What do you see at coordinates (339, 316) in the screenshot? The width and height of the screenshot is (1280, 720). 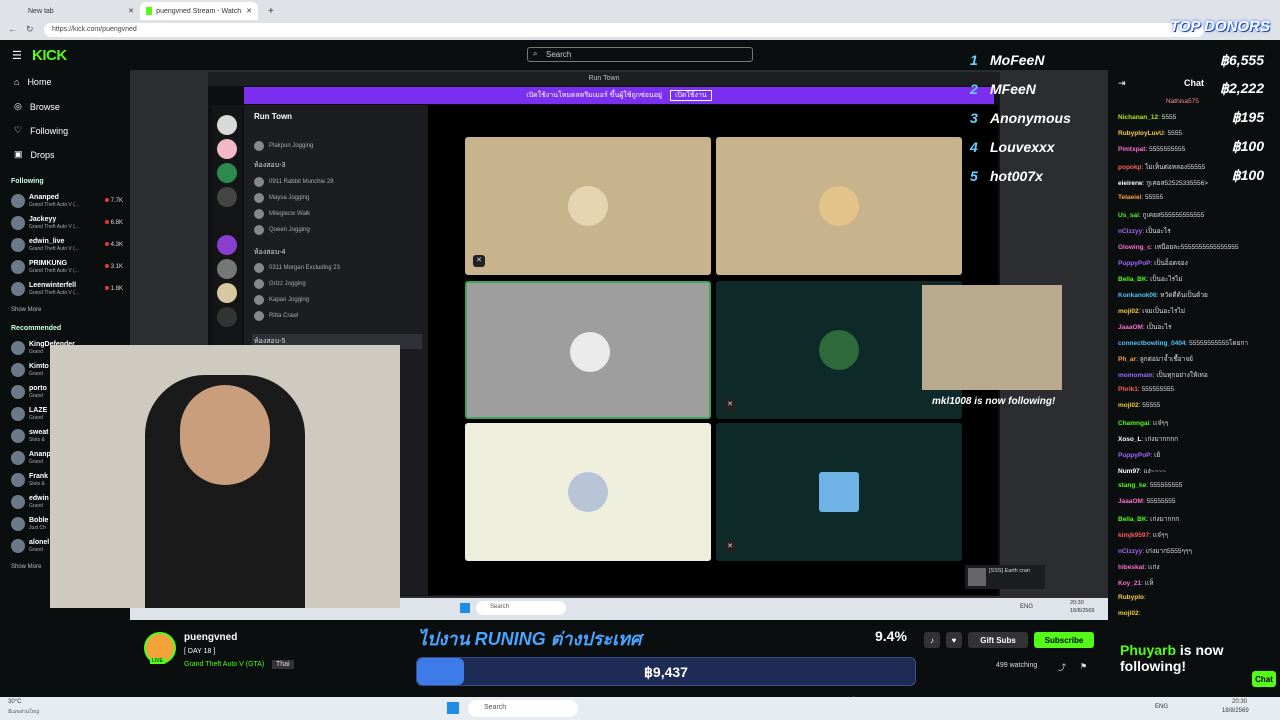 I see `voice-user: Ritta Crawl` at bounding box center [339, 316].